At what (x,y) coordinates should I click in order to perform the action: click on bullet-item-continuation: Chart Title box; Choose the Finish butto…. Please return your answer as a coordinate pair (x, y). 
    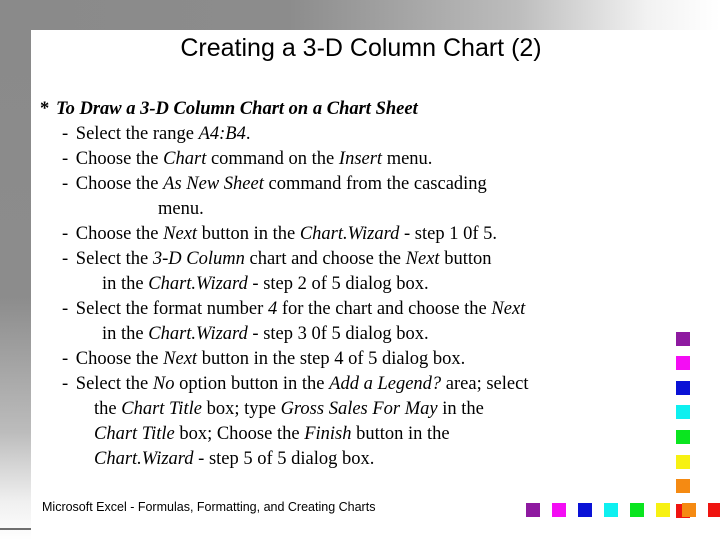
    Looking at the image, I should click on (360, 434).